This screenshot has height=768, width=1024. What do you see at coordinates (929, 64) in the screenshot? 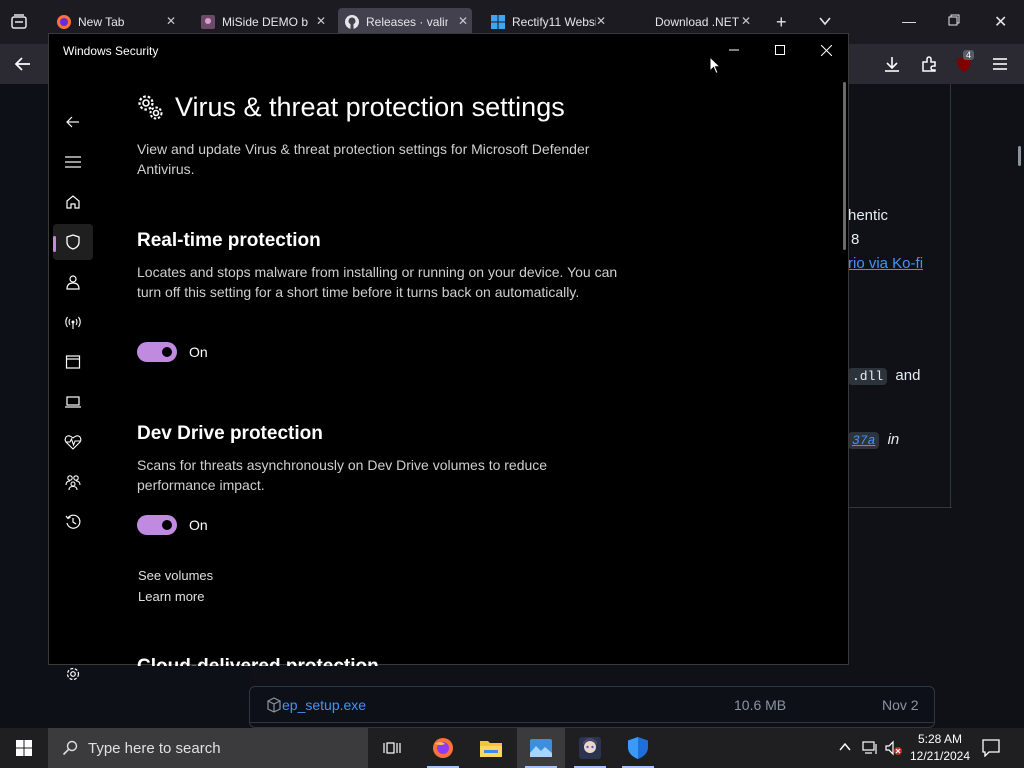
I see `extensions-icon` at bounding box center [929, 64].